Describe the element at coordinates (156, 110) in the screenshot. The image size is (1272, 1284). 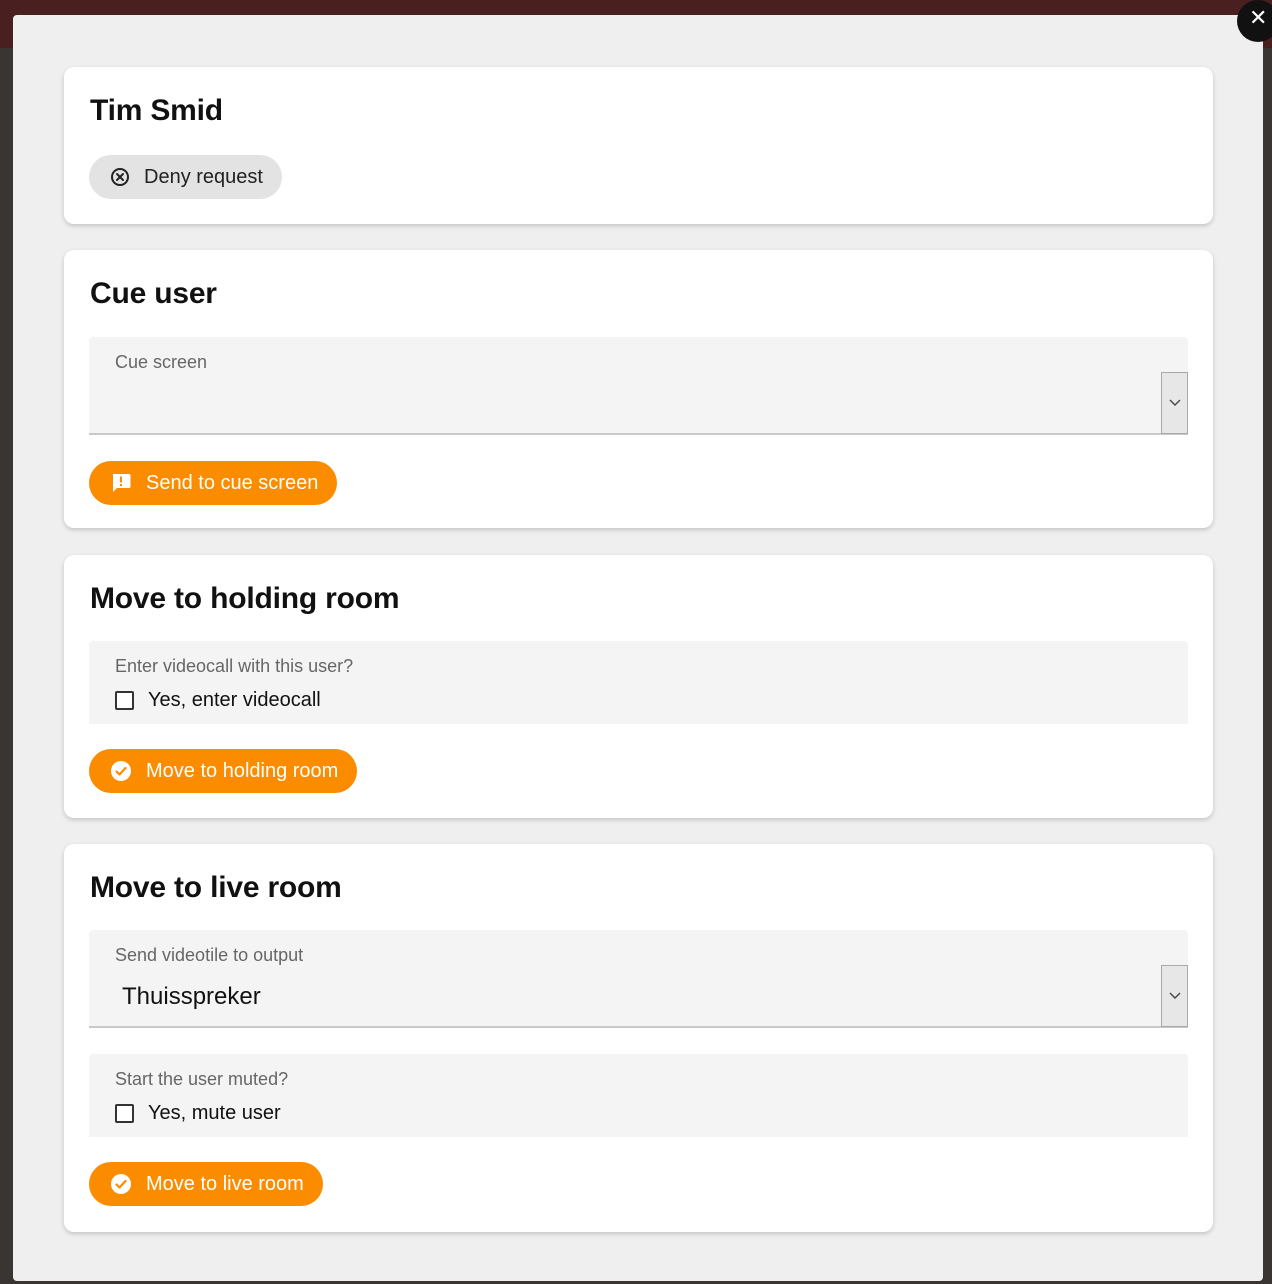
I see `user-name: Tim Smid` at that location.